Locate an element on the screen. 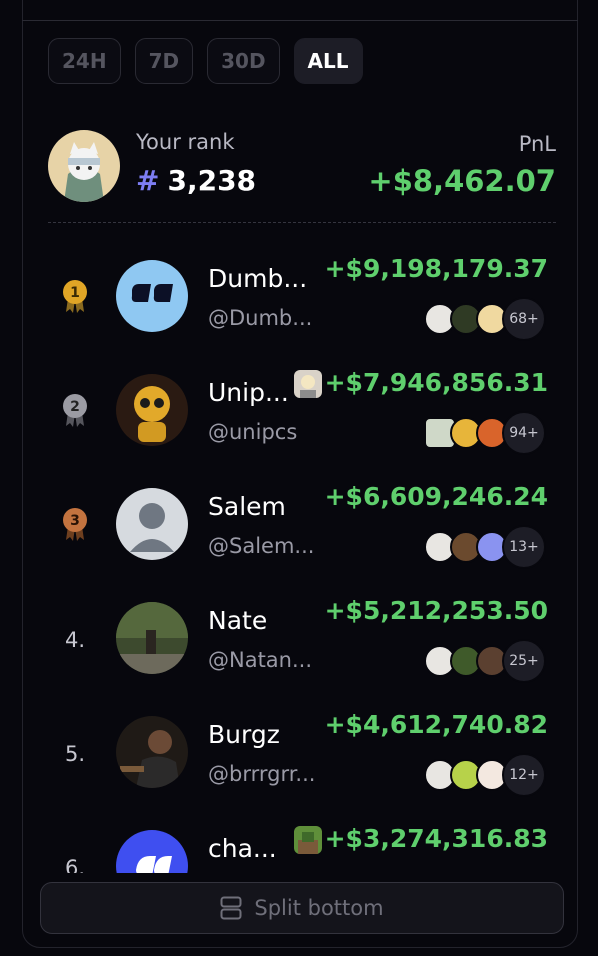 The height and width of the screenshot is (956, 598). token-count: 13+ is located at coordinates (524, 547).